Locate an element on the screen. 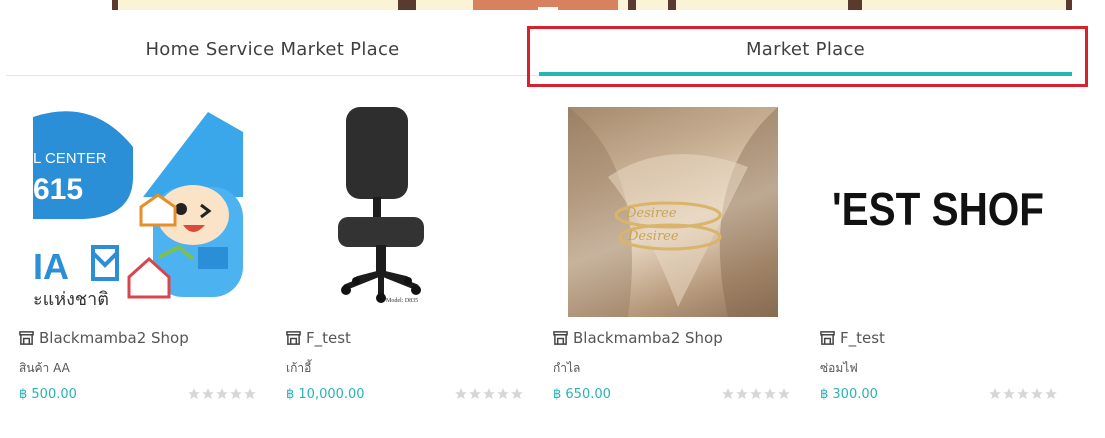 This screenshot has height=438, width=1105. product-name: เก้าอี้ is located at coordinates (298, 368).